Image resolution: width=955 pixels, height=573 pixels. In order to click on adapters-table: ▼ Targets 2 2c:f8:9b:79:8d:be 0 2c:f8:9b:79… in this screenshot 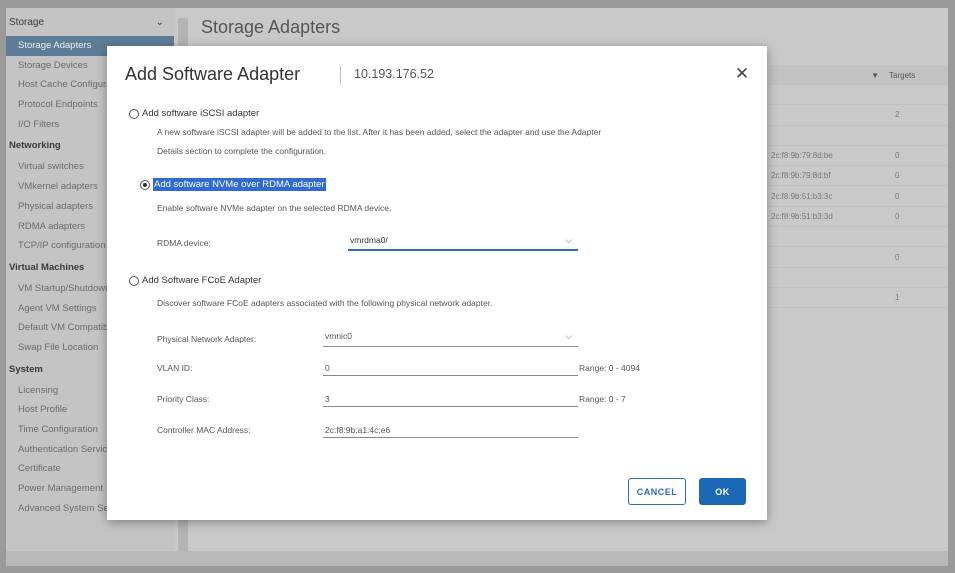, I will do `click(858, 187)`.